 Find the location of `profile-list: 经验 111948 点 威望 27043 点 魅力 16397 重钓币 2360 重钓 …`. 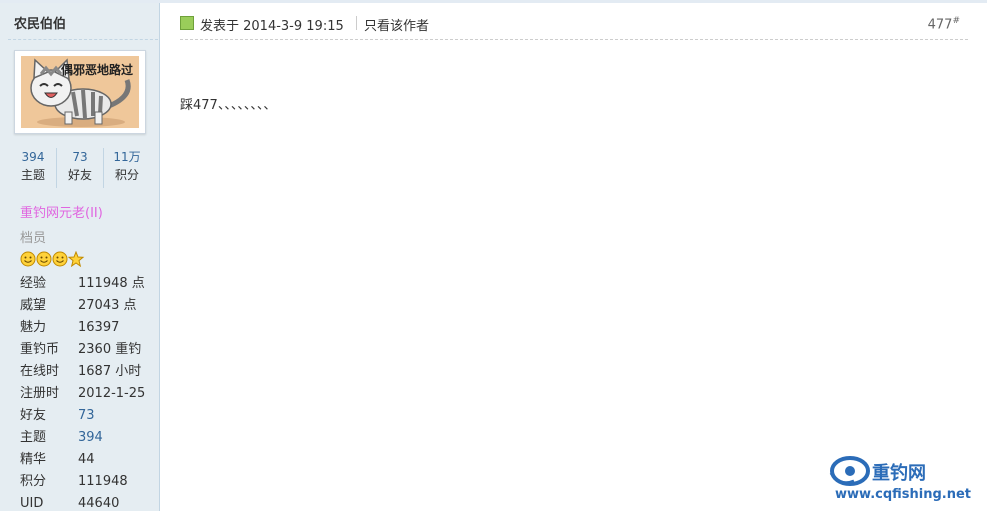

profile-list: 经验 111948 点 威望 27043 点 魅力 16397 重钓币 2360 重钓 … is located at coordinates (82, 394).